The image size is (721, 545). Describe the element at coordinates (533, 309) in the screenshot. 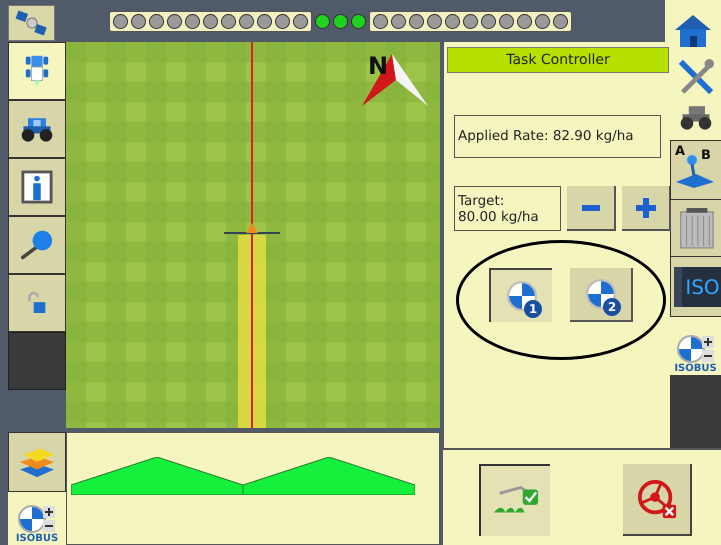

I see `product-number-badge: 1` at that location.